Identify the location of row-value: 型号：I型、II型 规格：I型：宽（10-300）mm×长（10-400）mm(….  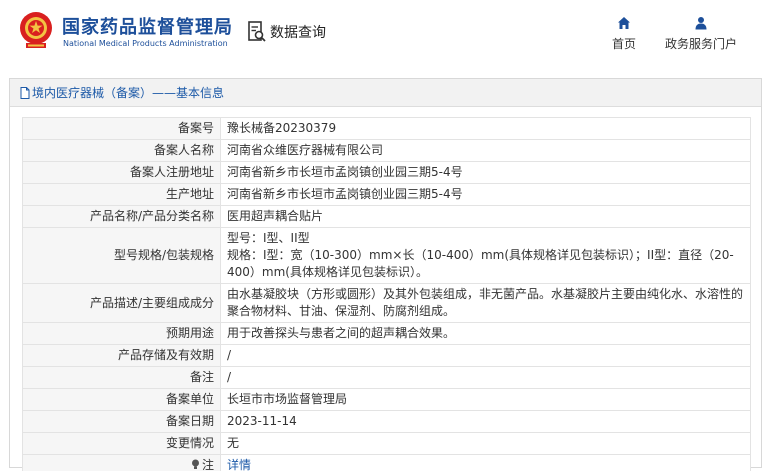
(485, 255).